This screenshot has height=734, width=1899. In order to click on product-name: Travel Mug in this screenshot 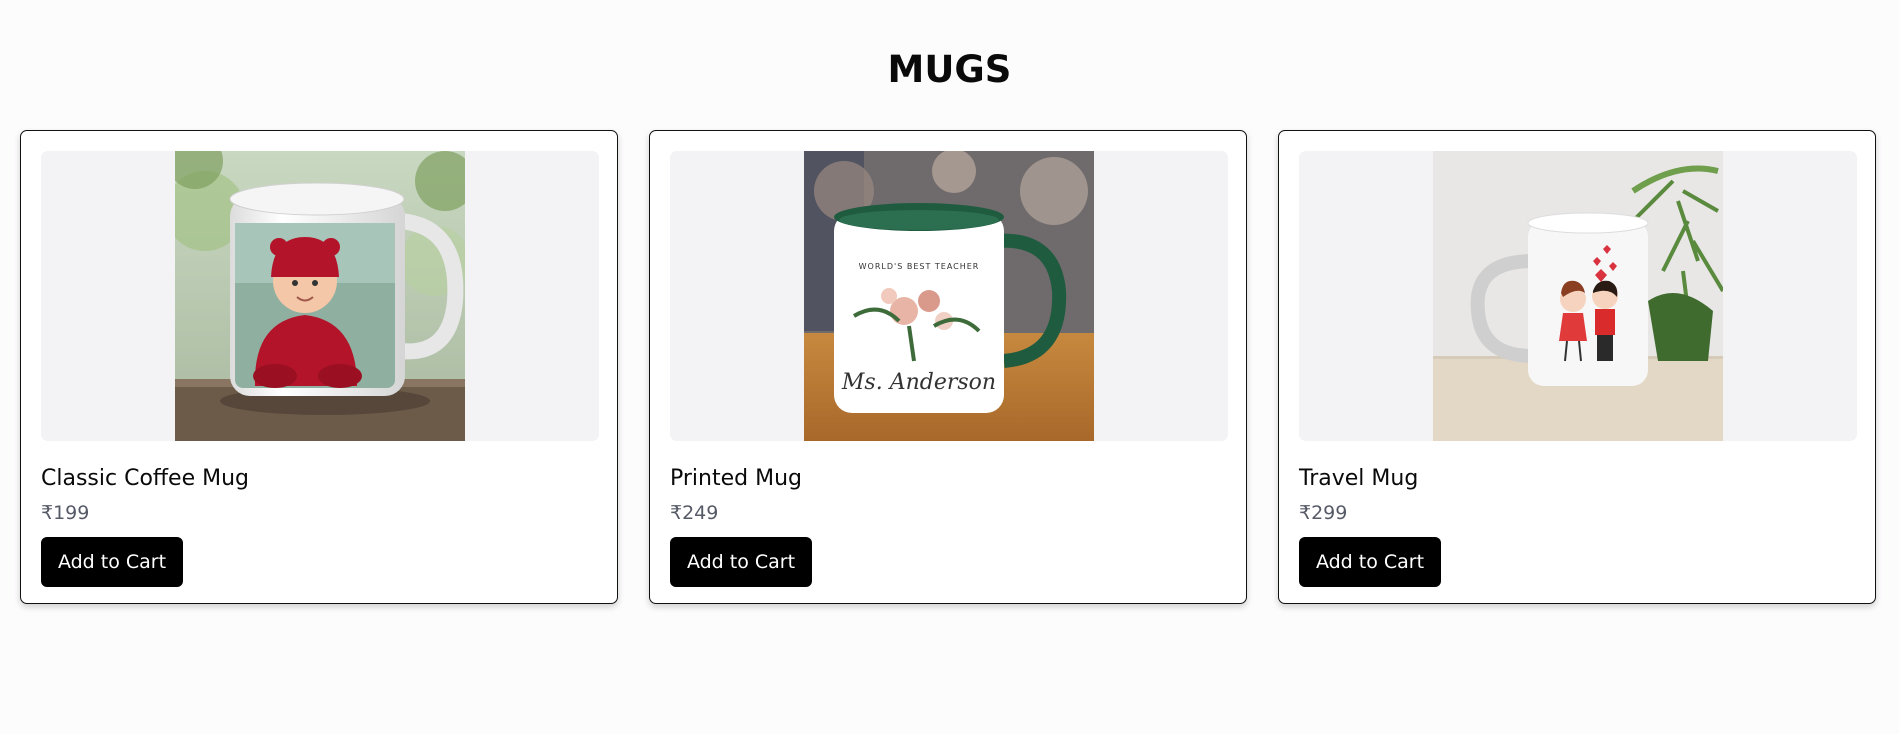, I will do `click(1359, 478)`.